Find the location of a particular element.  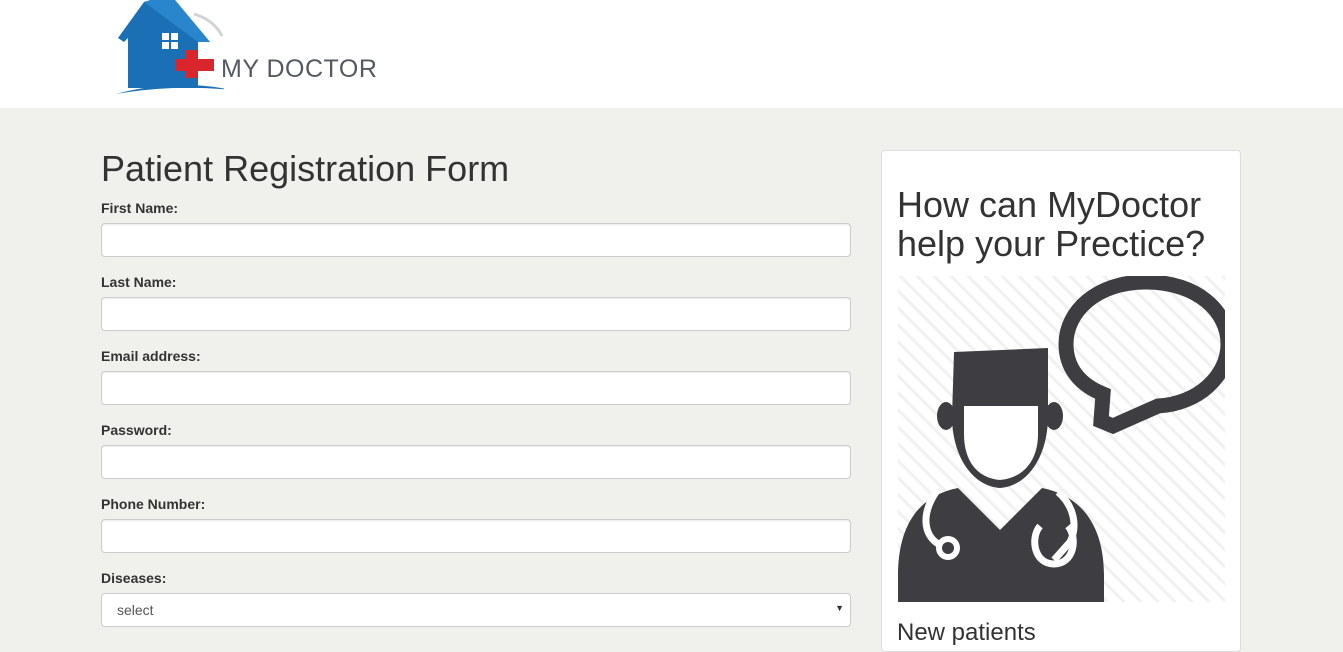

last-name-input is located at coordinates (476, 314).